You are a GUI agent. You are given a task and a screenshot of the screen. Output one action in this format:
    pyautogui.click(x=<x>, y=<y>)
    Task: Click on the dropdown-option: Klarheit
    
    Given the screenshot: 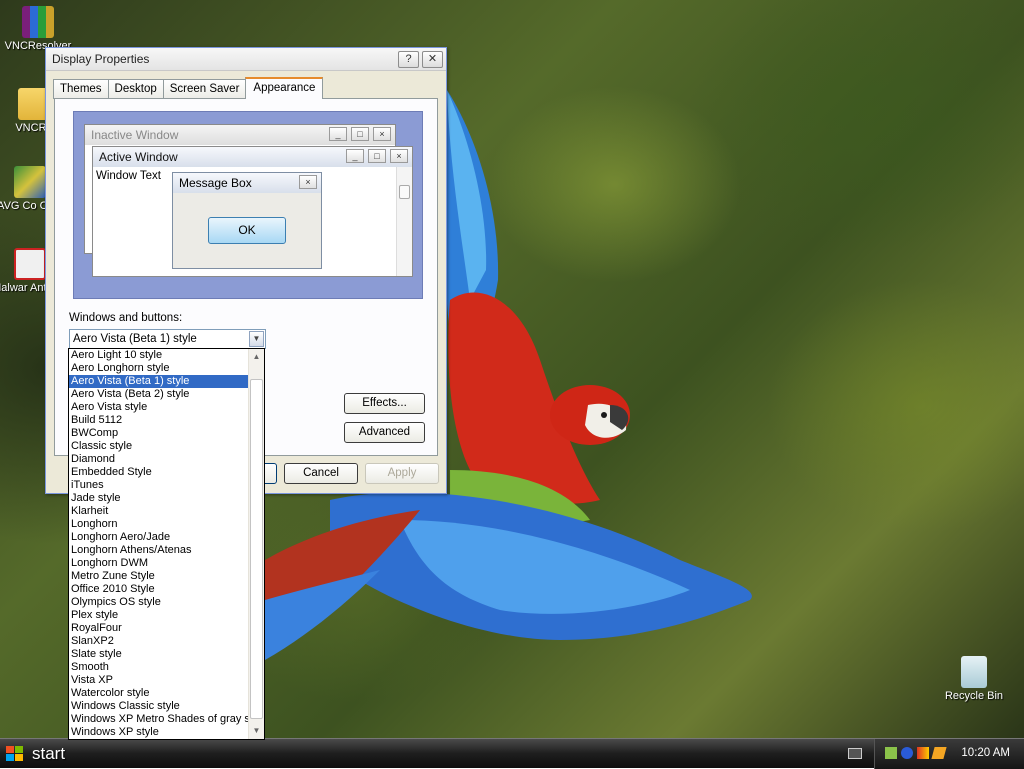 What is the action you would take?
    pyautogui.click(x=158, y=511)
    